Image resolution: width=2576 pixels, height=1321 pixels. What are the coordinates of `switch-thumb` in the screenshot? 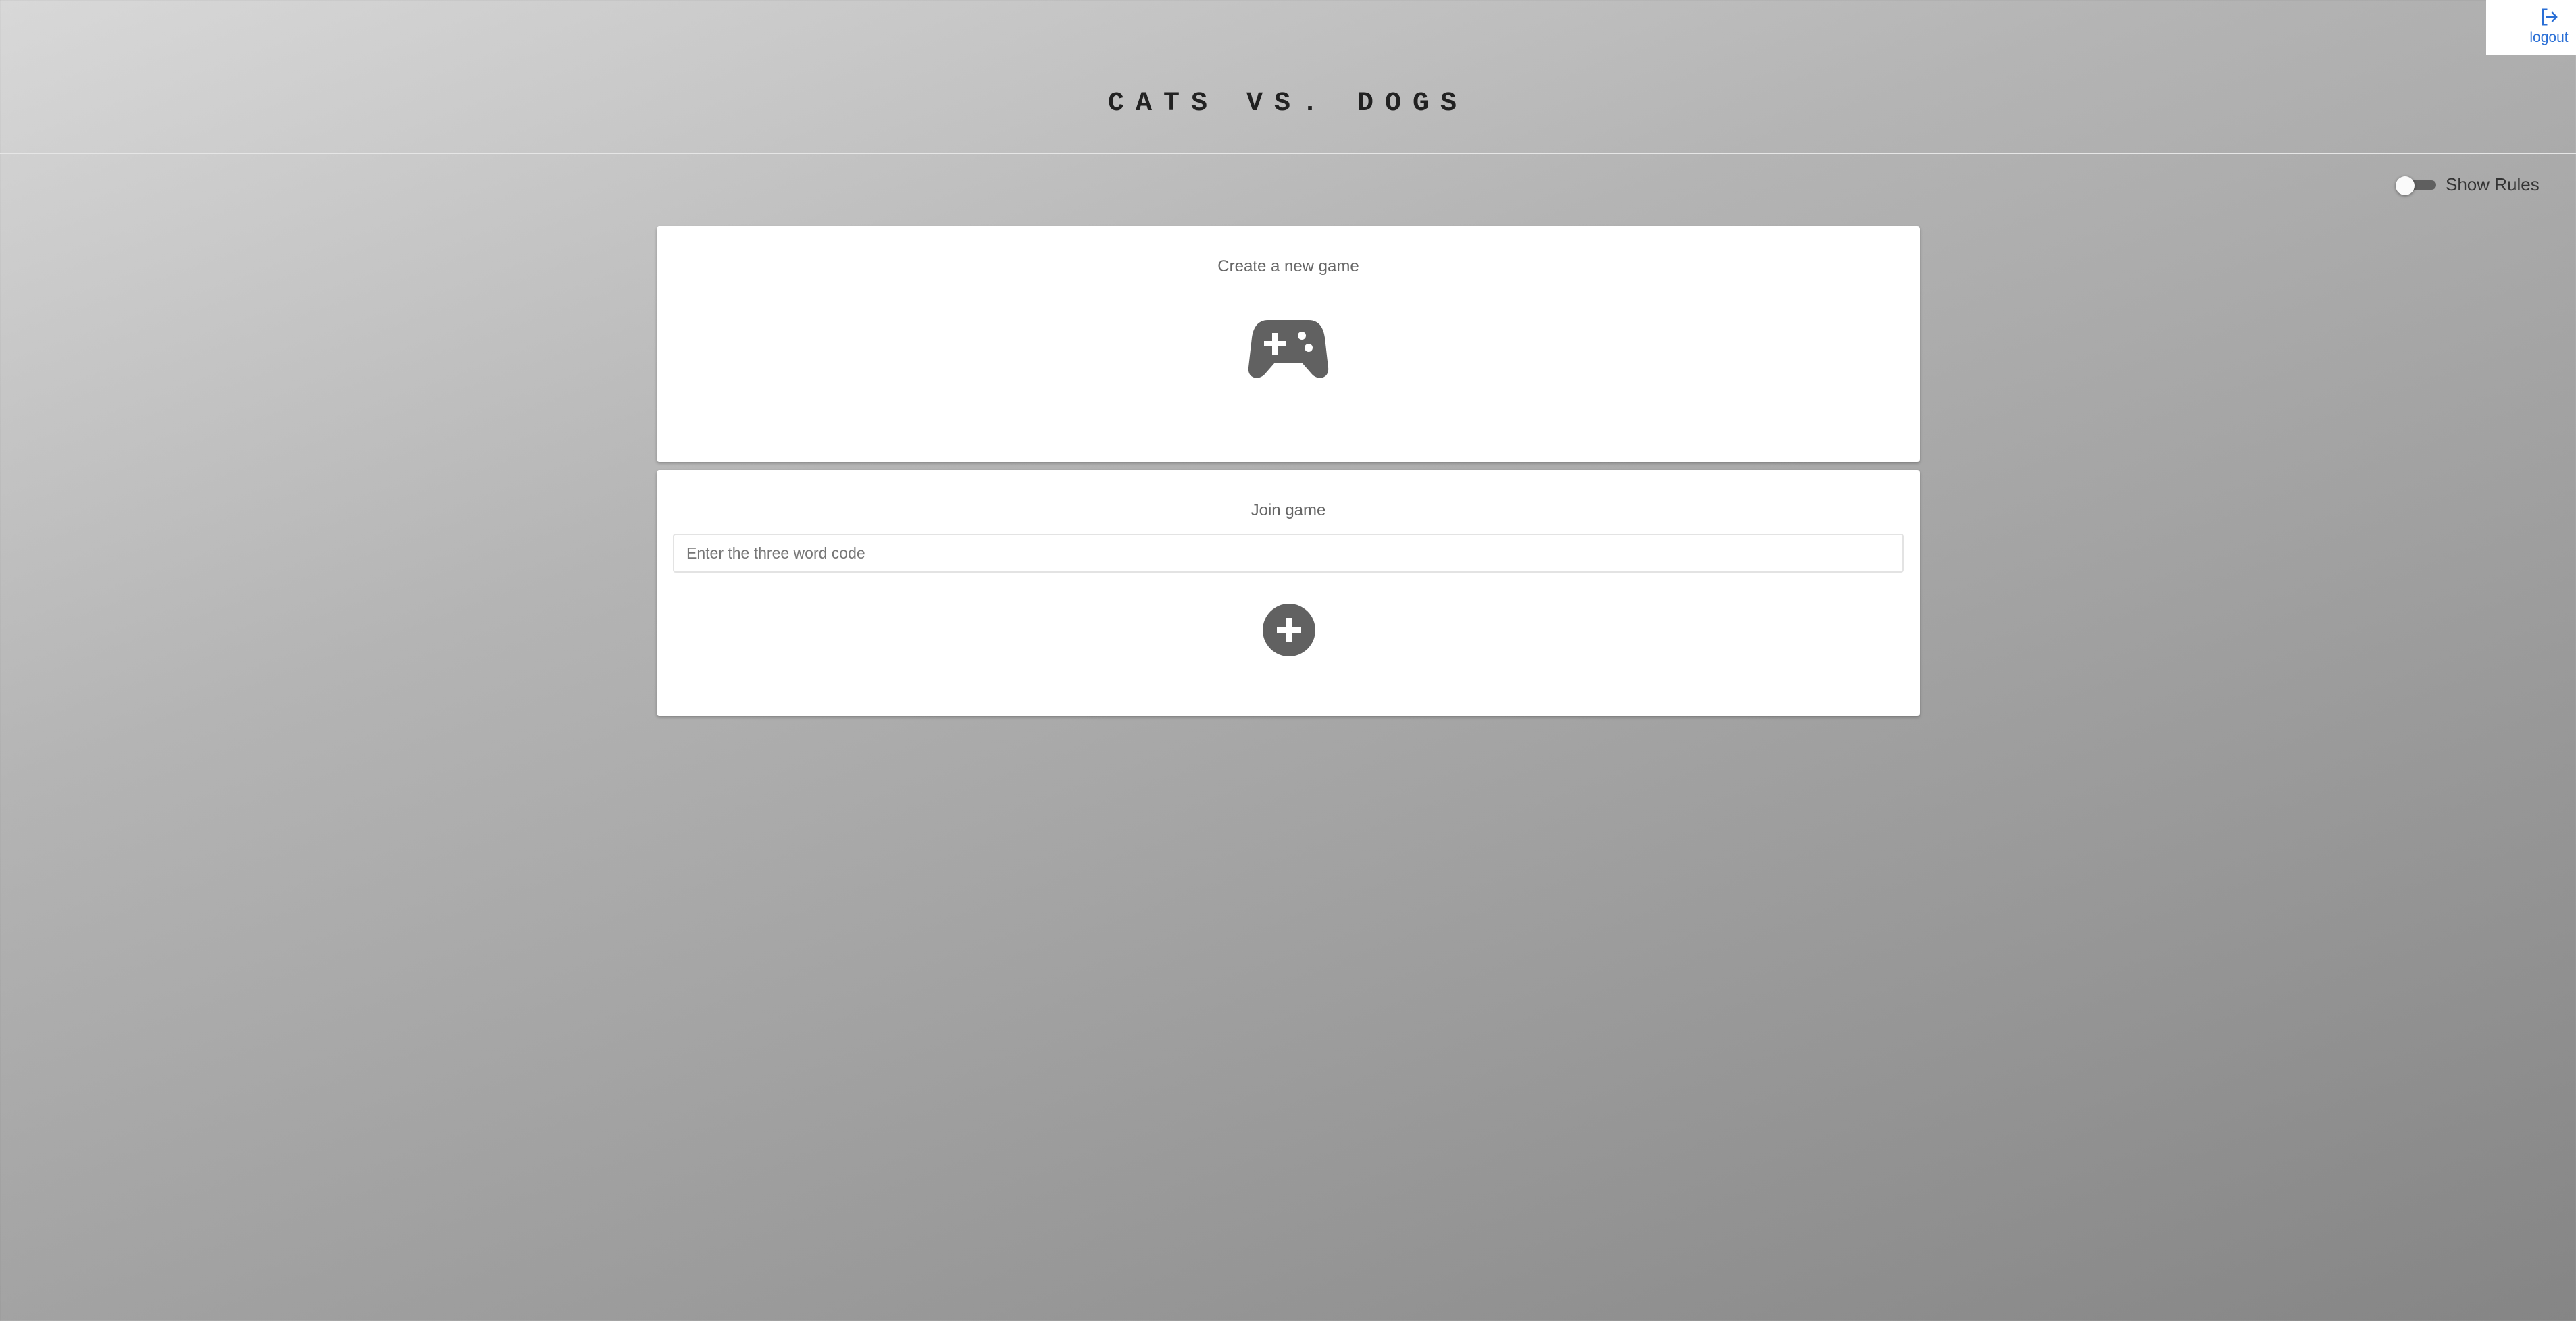 It's located at (2405, 185).